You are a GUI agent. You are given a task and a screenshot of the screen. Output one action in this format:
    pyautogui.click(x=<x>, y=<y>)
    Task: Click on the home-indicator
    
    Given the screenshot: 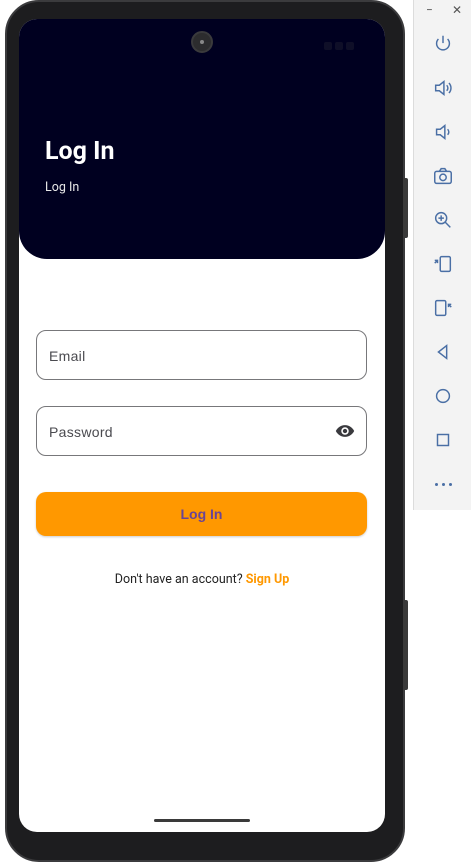 What is the action you would take?
    pyautogui.click(x=202, y=820)
    